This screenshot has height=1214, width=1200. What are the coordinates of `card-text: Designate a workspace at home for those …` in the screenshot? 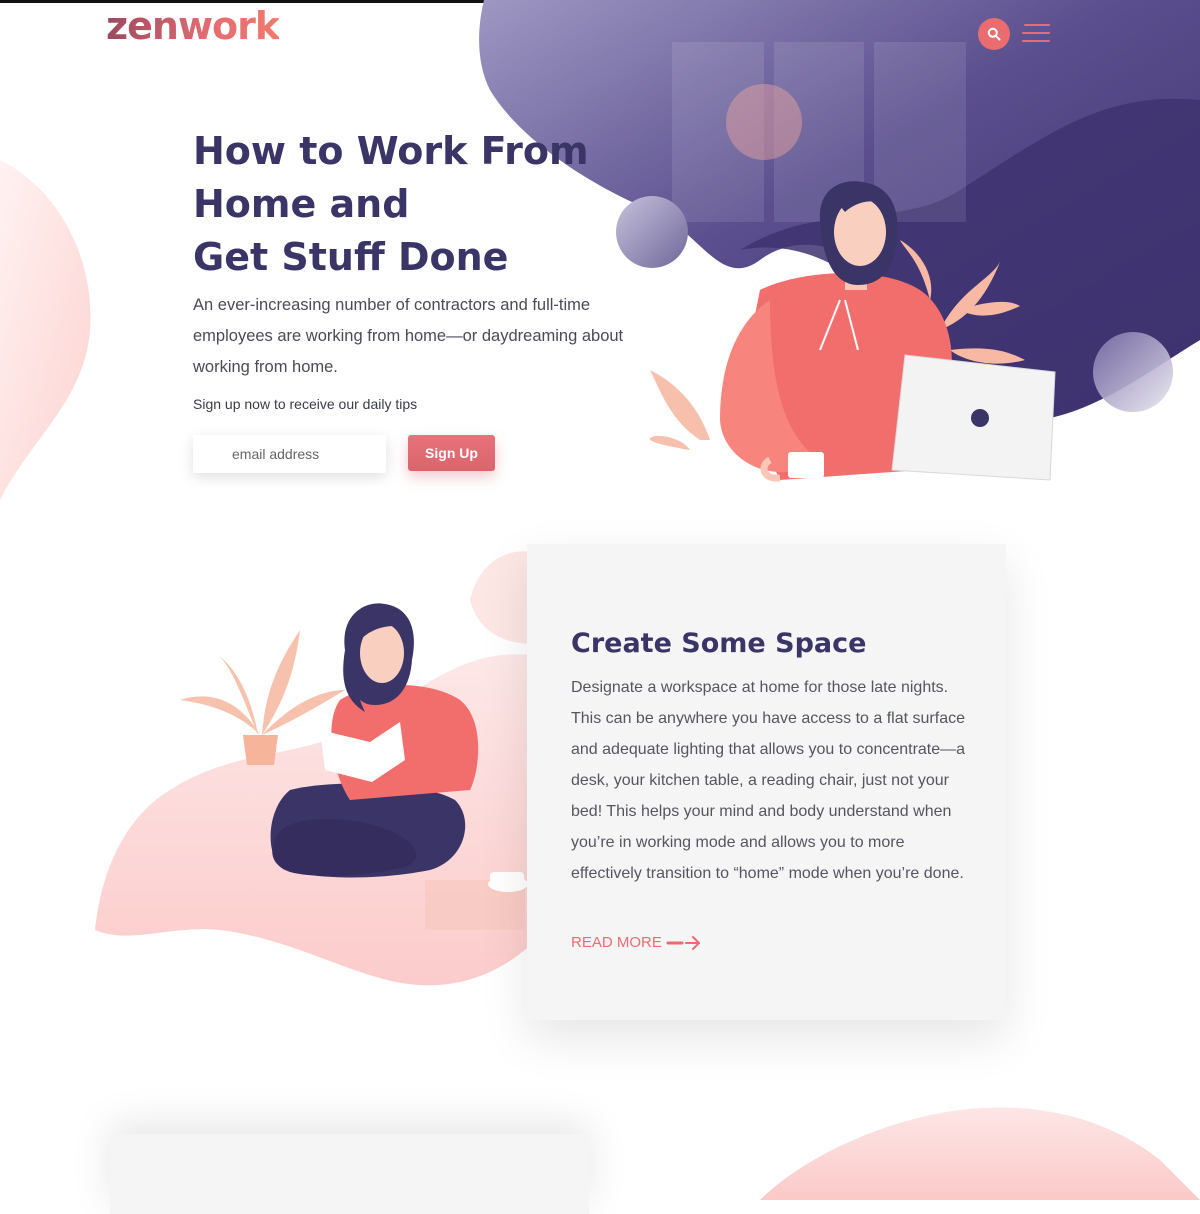 It's located at (768, 780).